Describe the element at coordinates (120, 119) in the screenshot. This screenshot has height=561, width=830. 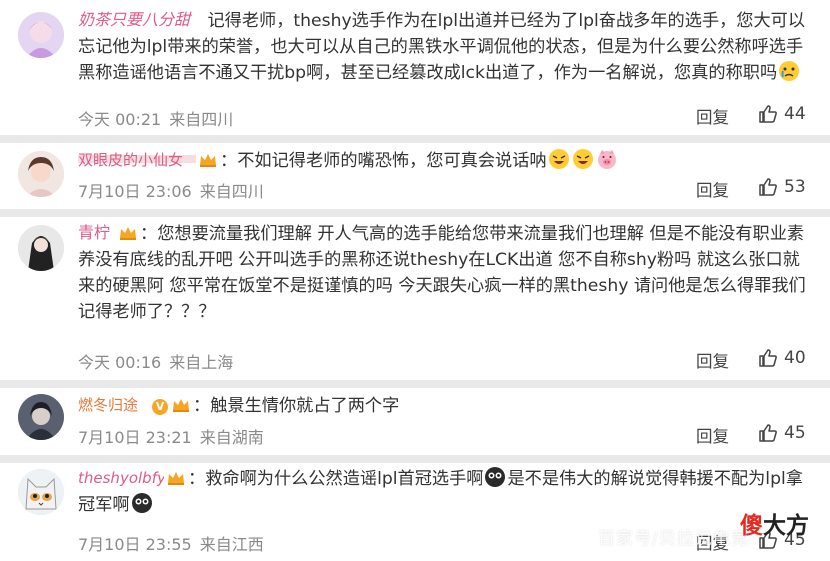
I see `timestamp: 今天 00:21` at that location.